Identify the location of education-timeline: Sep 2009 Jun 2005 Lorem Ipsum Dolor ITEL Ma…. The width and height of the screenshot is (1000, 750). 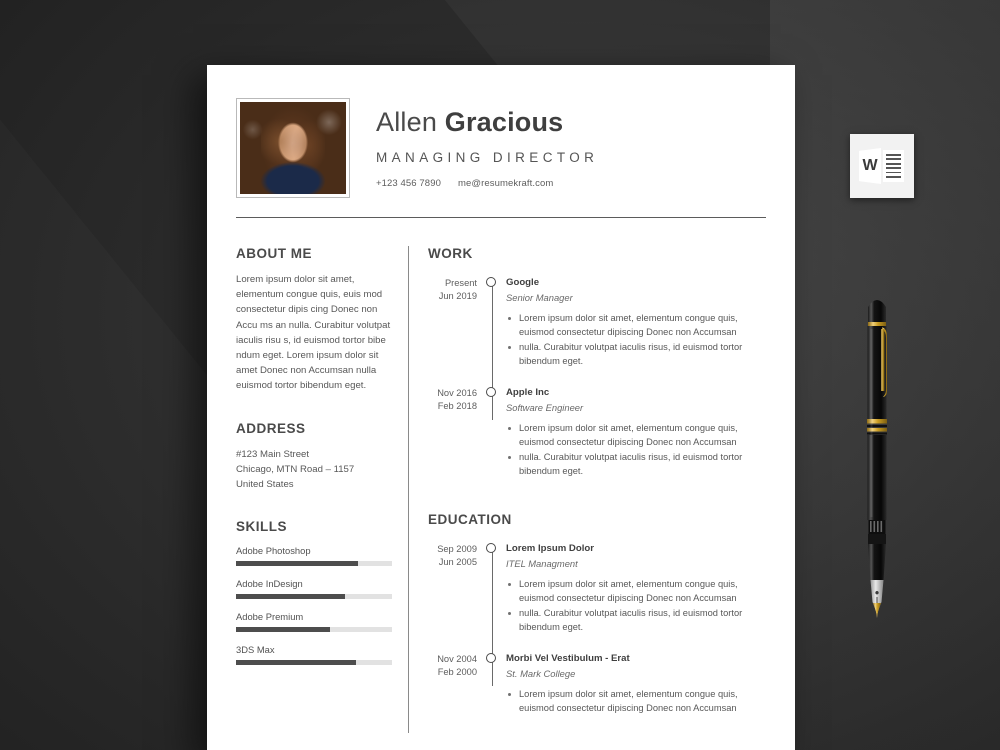
(597, 637).